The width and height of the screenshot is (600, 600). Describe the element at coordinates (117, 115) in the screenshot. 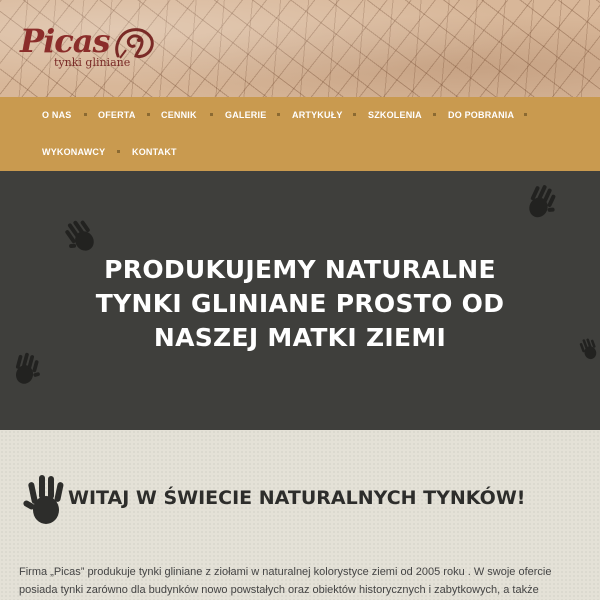

I see `nav-item-oferta: OFERTA` at that location.